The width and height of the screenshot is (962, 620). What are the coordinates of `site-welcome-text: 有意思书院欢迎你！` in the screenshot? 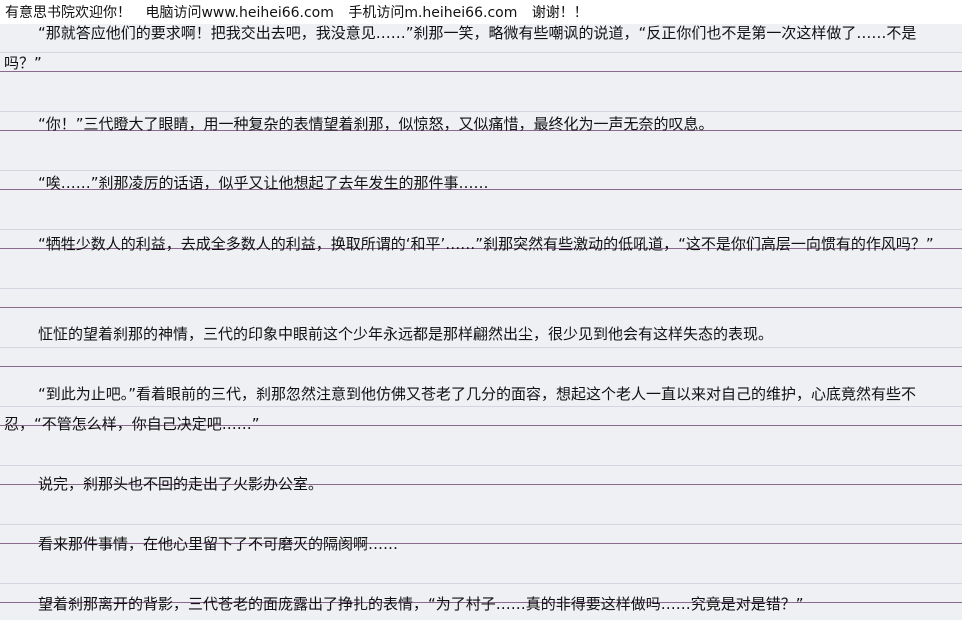 It's located at (68, 13).